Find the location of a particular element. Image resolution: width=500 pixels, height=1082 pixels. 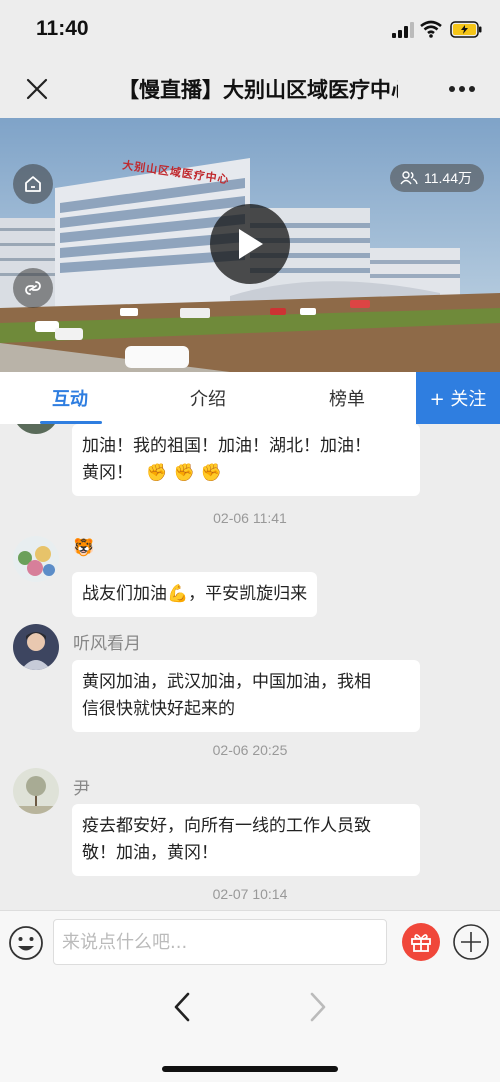

close-button is located at coordinates (37, 89).